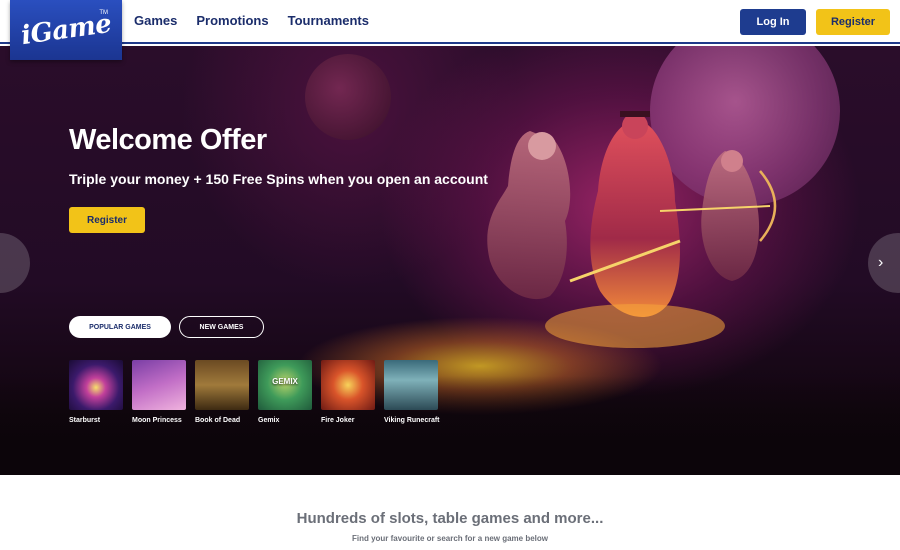 The height and width of the screenshot is (550, 900). Describe the element at coordinates (96, 420) in the screenshot. I see `game-name: Starburst` at that location.